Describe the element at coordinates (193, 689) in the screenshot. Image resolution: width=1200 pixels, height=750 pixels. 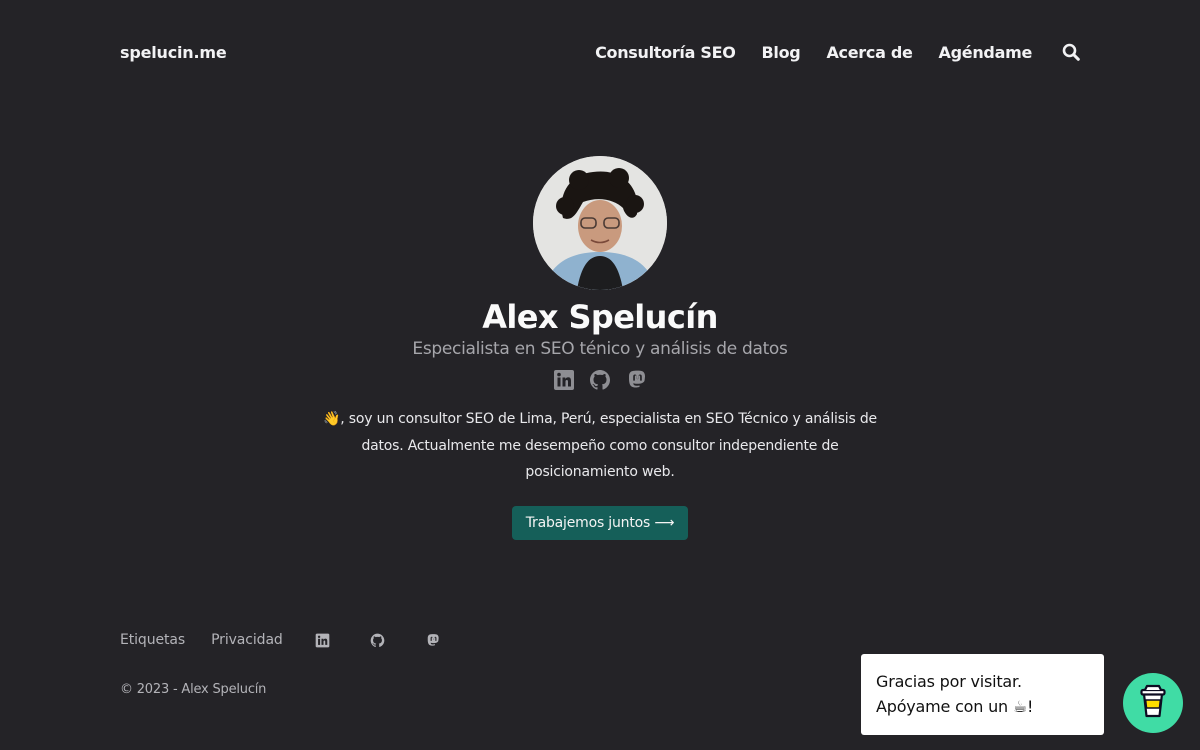
I see `copyright-text: © 2023 - Alex Spelucín` at that location.